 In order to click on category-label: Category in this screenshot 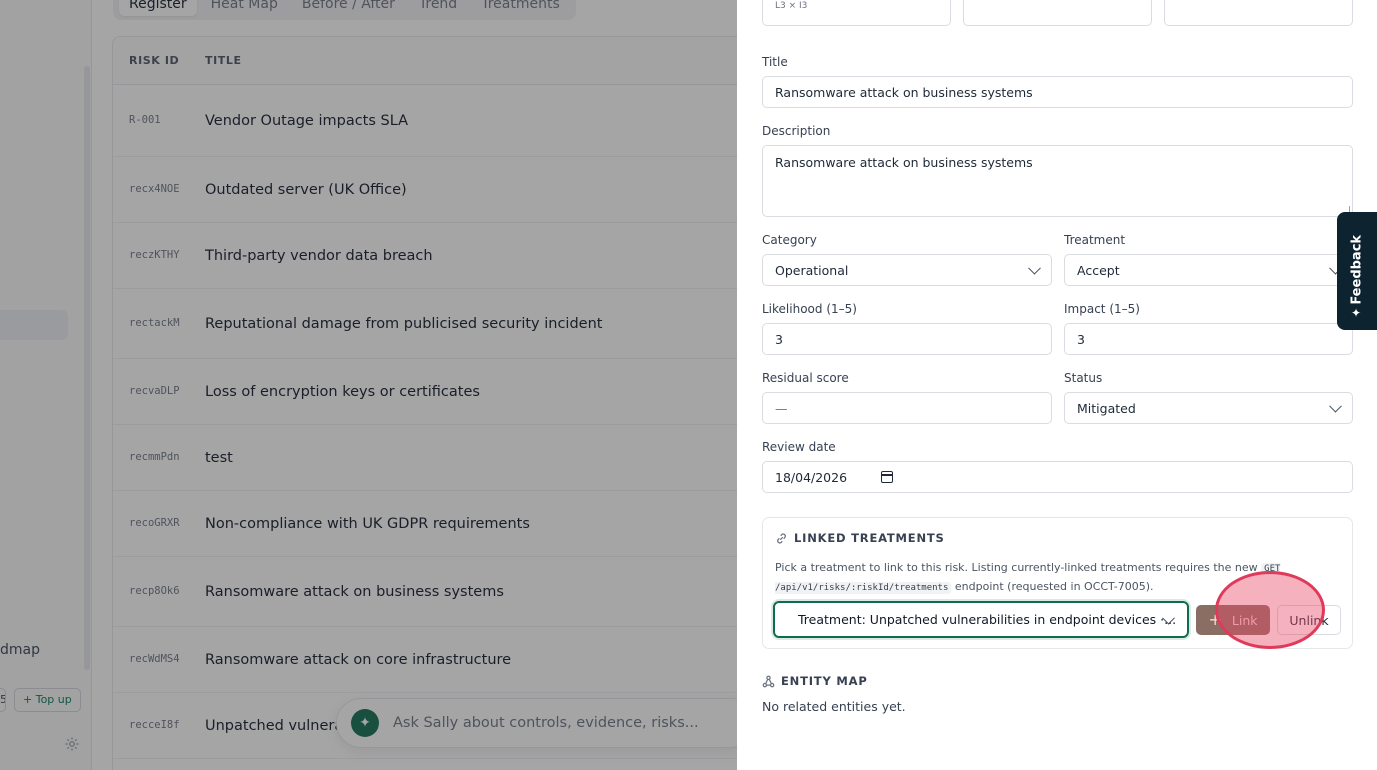, I will do `click(789, 240)`.